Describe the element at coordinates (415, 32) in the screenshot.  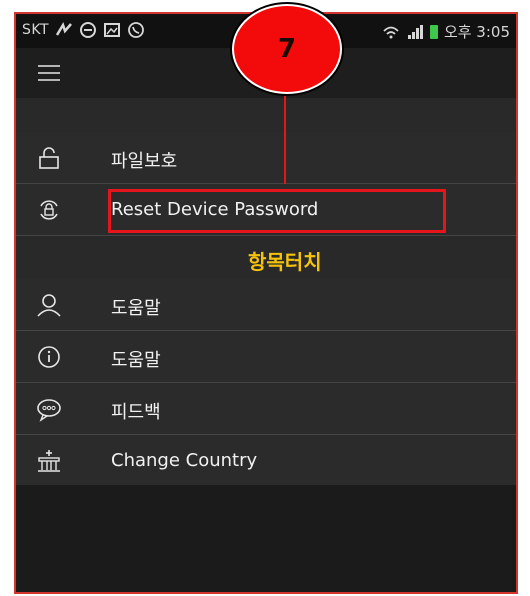
I see `signal-icon` at that location.